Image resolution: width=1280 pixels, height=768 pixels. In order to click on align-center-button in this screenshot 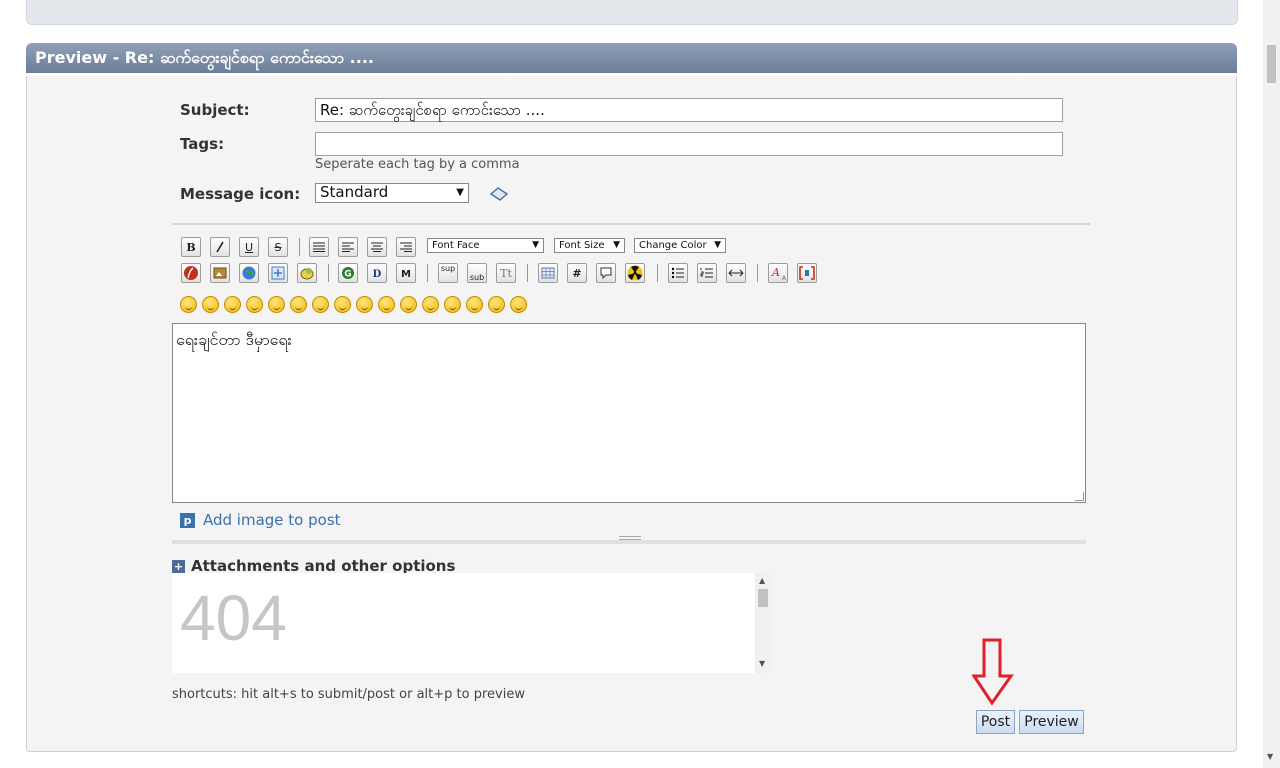, I will do `click(377, 247)`.